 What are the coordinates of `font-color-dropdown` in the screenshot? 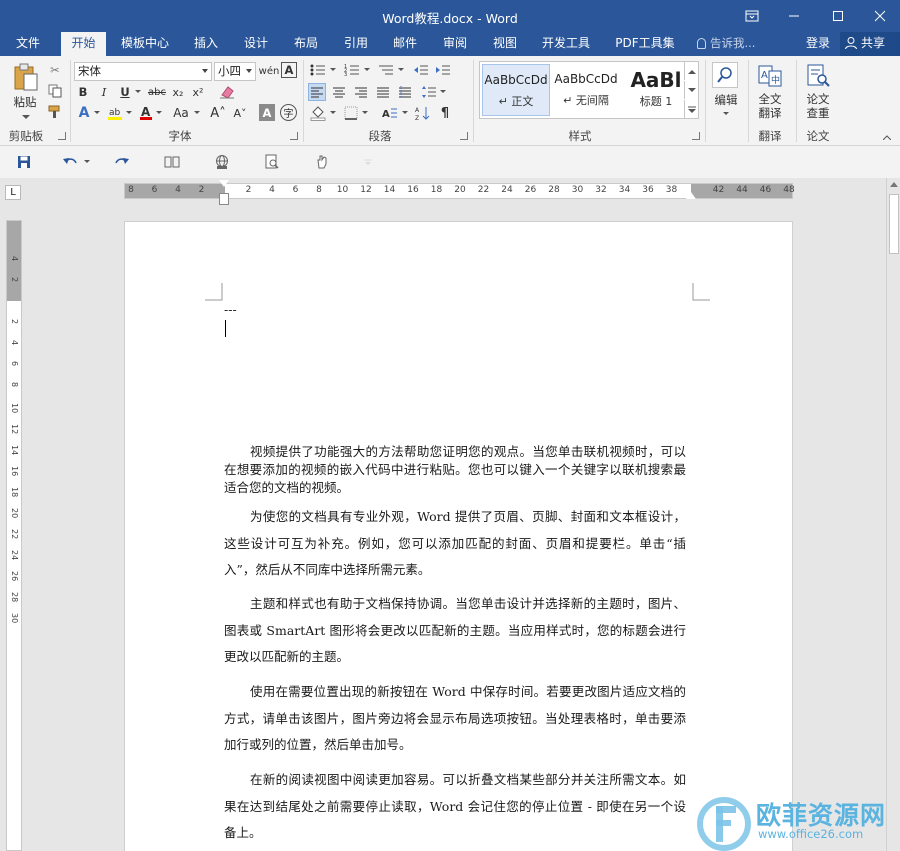 It's located at (159, 113).